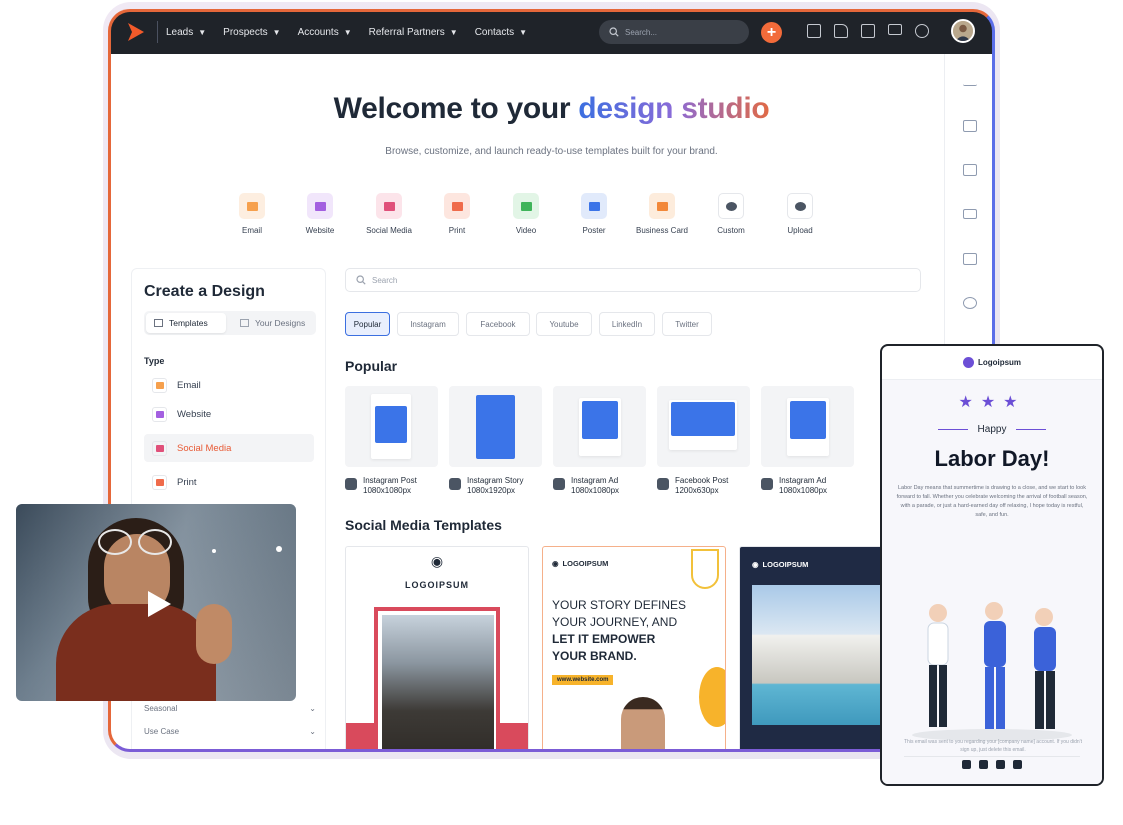 The image size is (1123, 825). What do you see at coordinates (251, 230) in the screenshot?
I see `category-label: Email` at bounding box center [251, 230].